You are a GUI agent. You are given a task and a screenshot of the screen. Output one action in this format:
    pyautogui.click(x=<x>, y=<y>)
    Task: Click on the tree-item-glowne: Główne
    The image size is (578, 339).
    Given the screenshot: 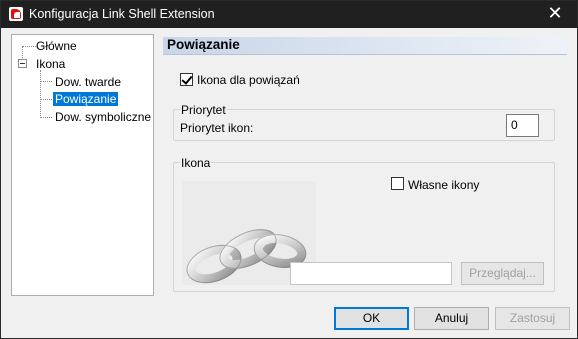 What is the action you would take?
    pyautogui.click(x=56, y=46)
    